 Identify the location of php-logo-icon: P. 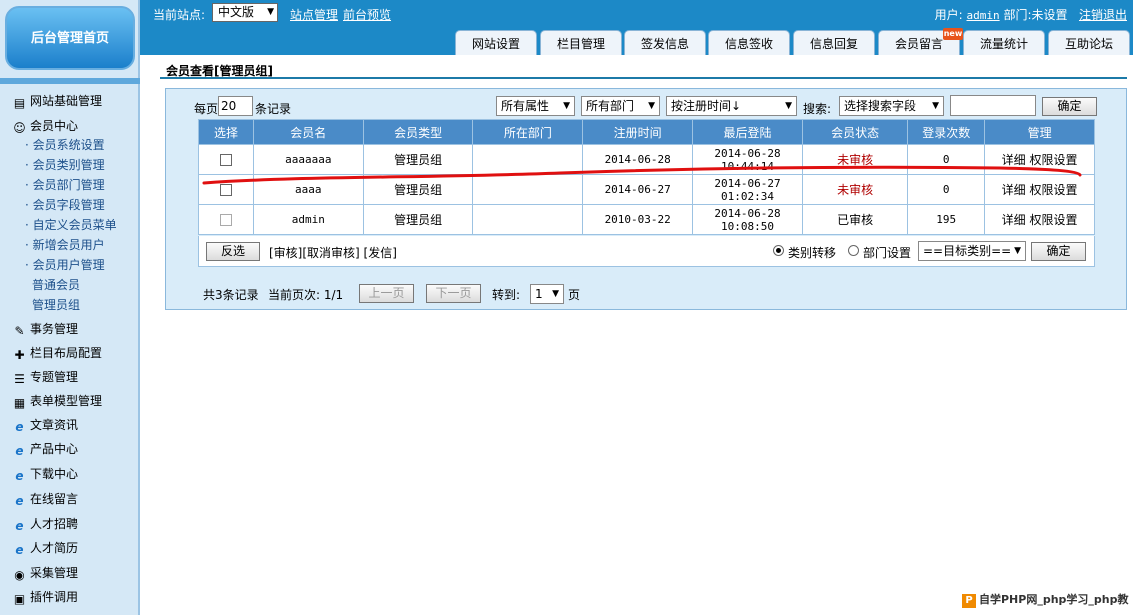
(969, 601).